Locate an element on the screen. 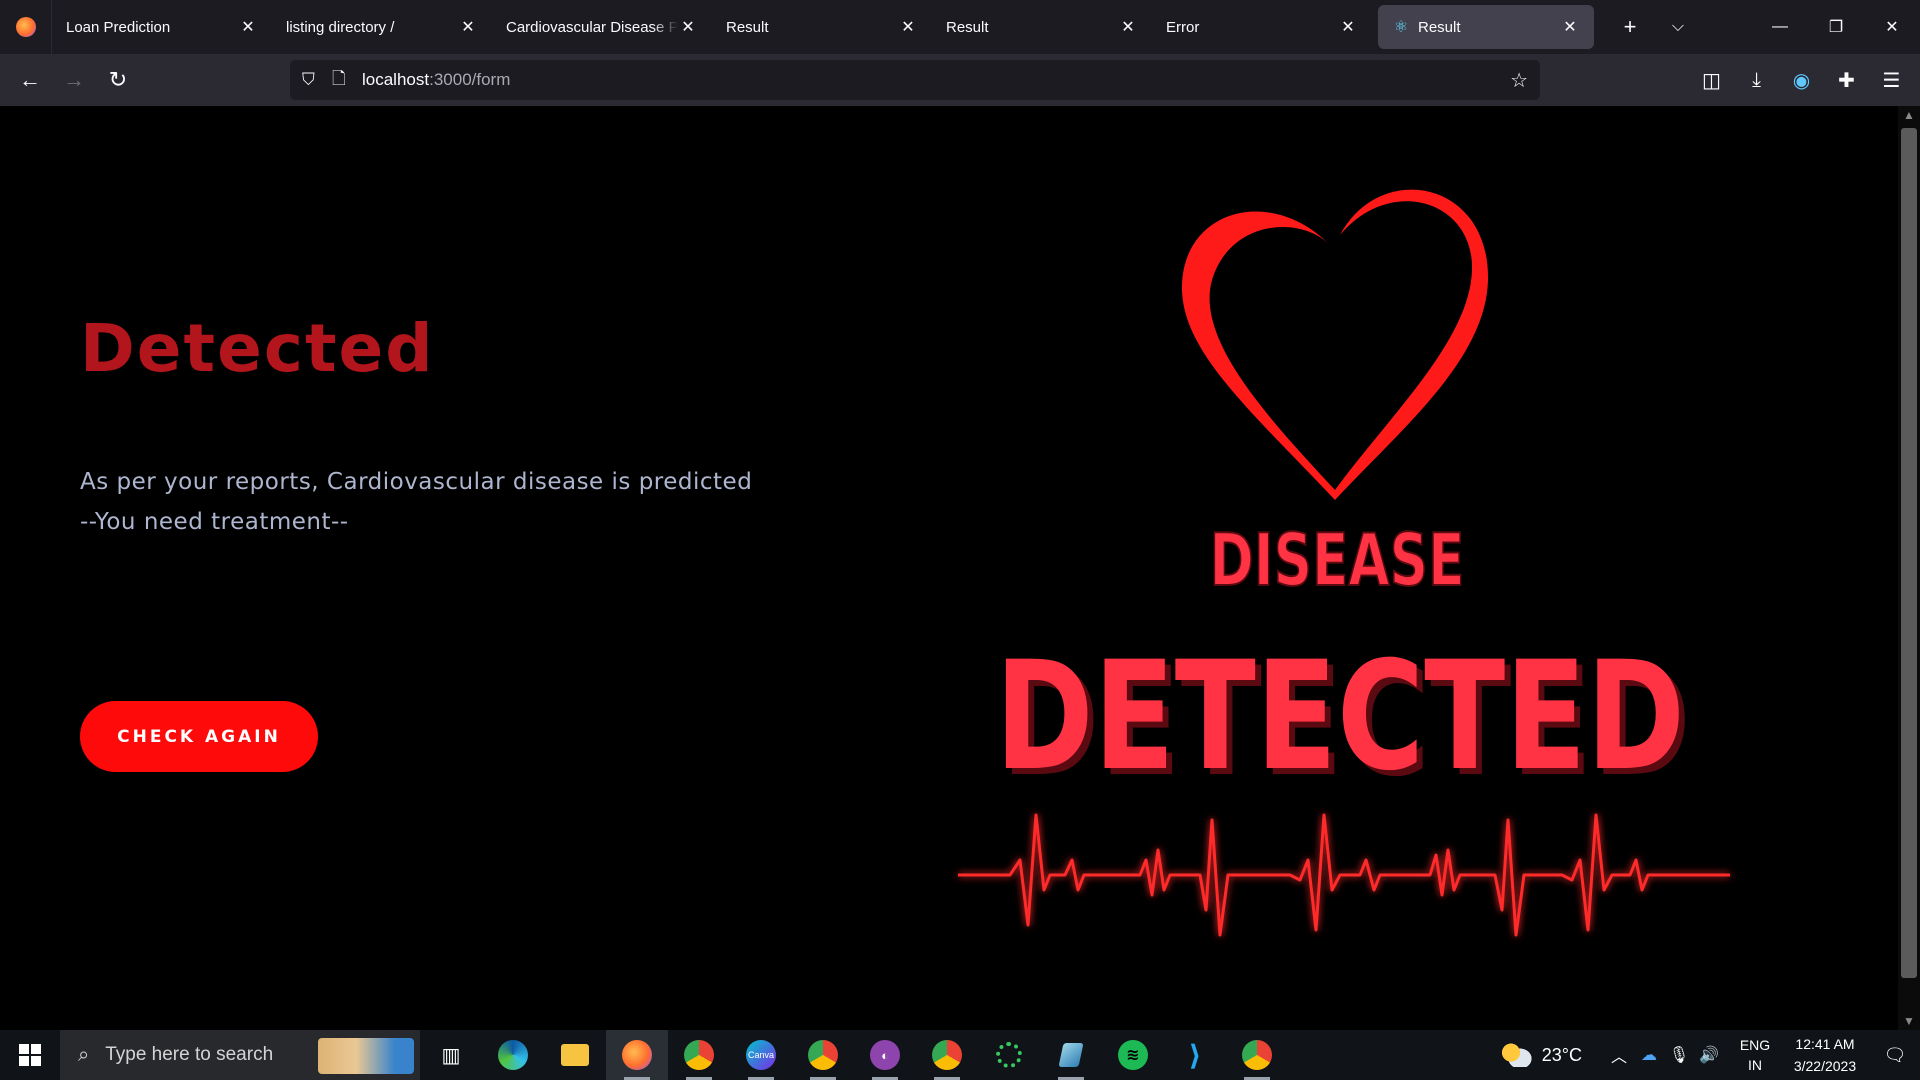 This screenshot has width=1920, height=1080. microphone-icon: 🎙 is located at coordinates (1679, 1055).